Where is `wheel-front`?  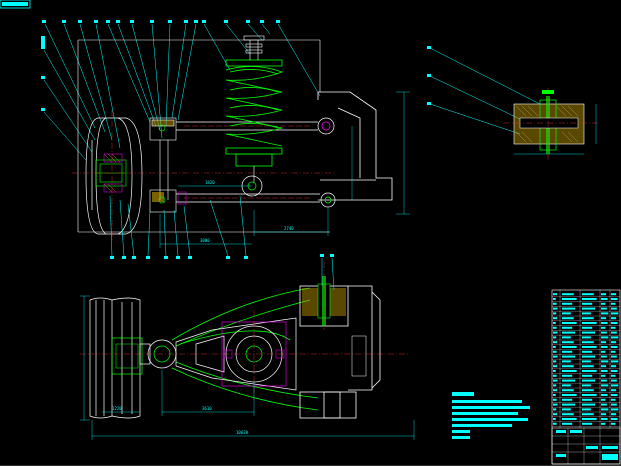
wheel-front is located at coordinates (114, 176).